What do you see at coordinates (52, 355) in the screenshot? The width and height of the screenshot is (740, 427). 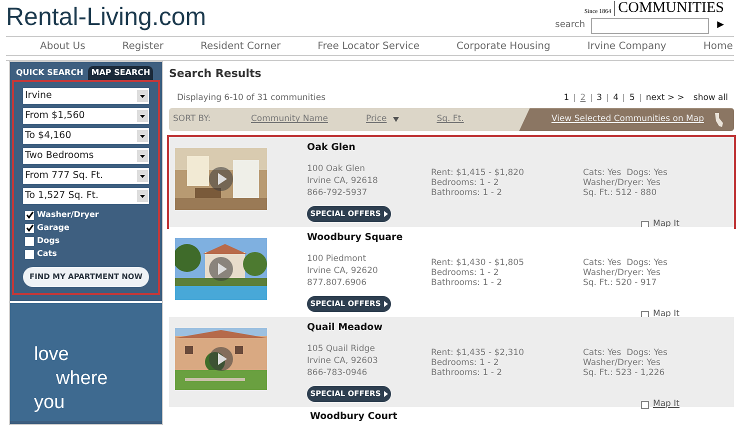 I see `banner-text: love` at bounding box center [52, 355].